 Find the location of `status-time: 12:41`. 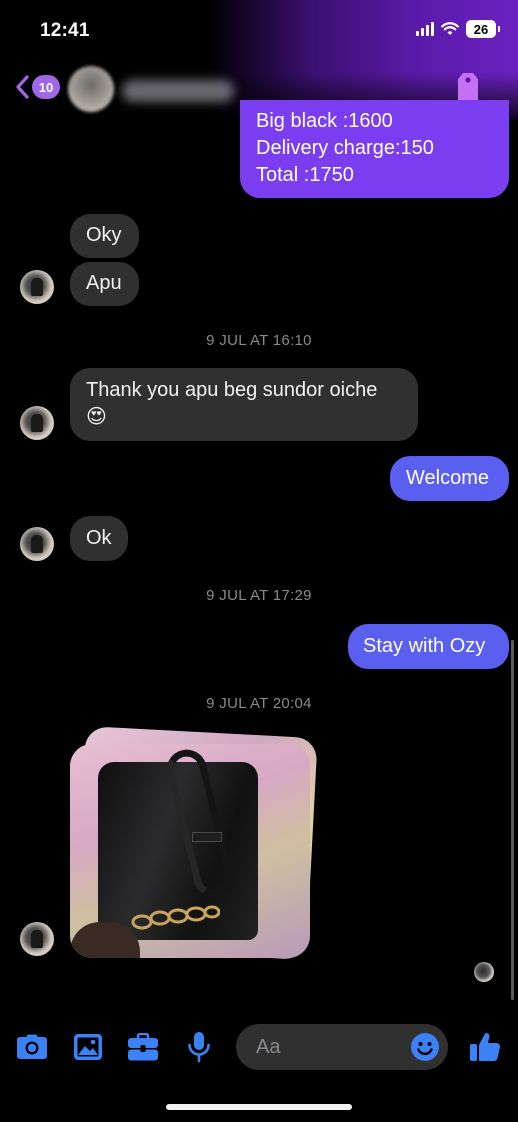

status-time: 12:41 is located at coordinates (65, 30).